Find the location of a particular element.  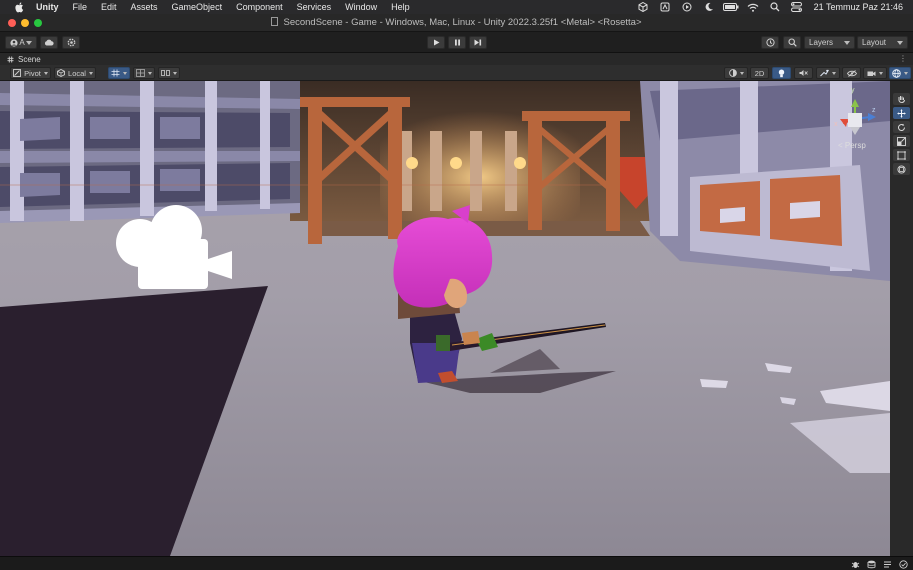

step-button is located at coordinates (478, 42).